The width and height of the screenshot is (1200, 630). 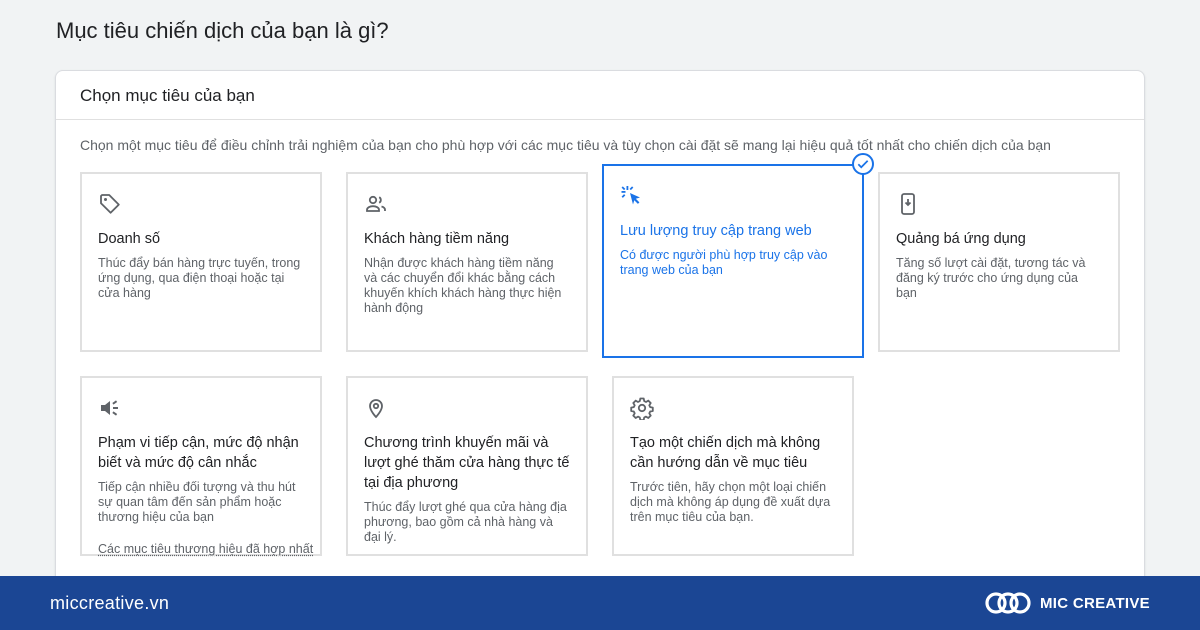 I want to click on mic-logo-icon, so click(x=1008, y=603).